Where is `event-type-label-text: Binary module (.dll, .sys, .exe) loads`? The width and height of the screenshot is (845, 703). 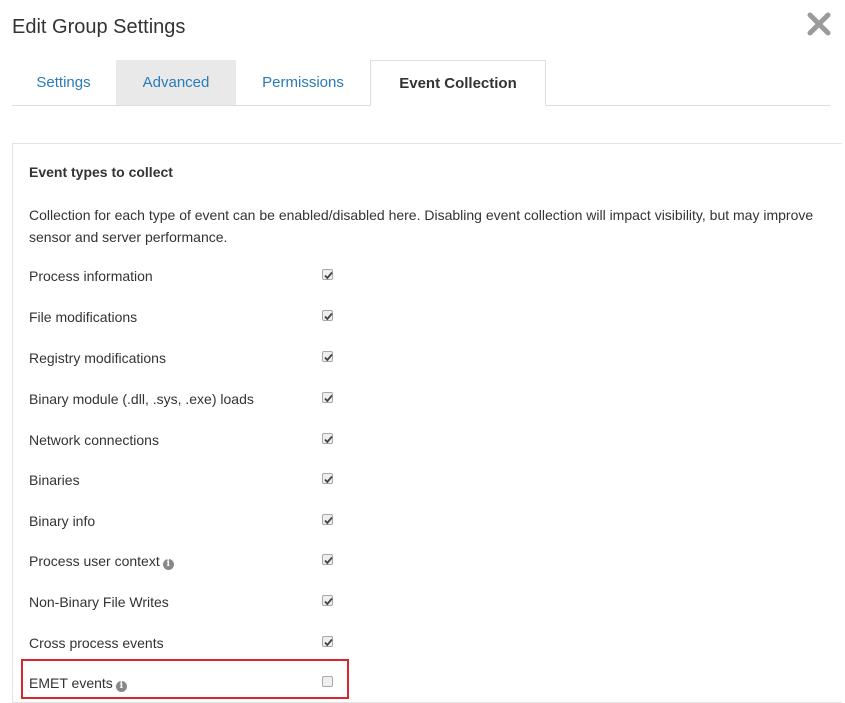
event-type-label-text: Binary module (.dll, .sys, .exe) loads is located at coordinates (141, 399).